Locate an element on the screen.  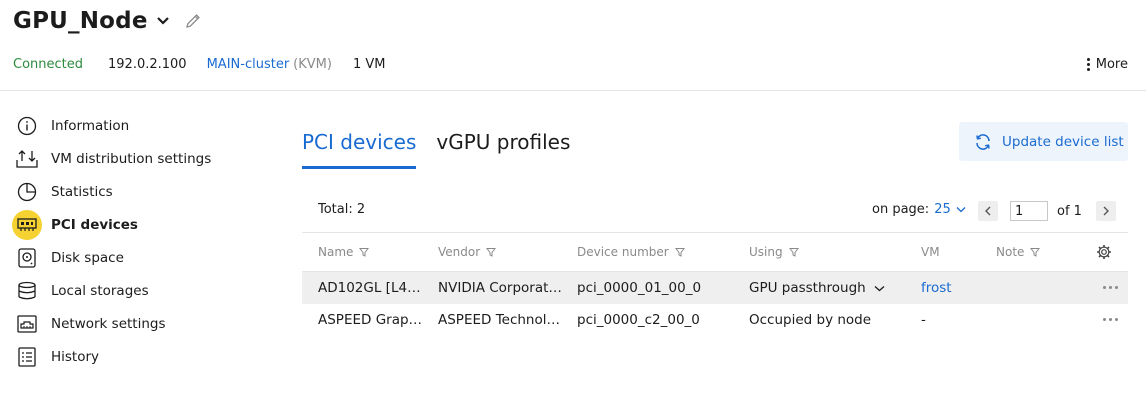
refresh-icon is located at coordinates (983, 141).